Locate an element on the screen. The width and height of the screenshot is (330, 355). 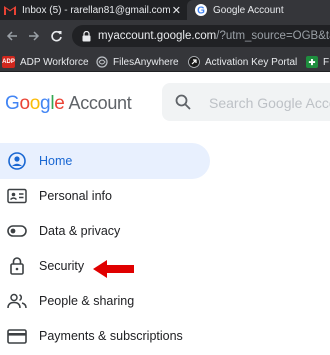
close-icon: ✕ is located at coordinates (176, 10).